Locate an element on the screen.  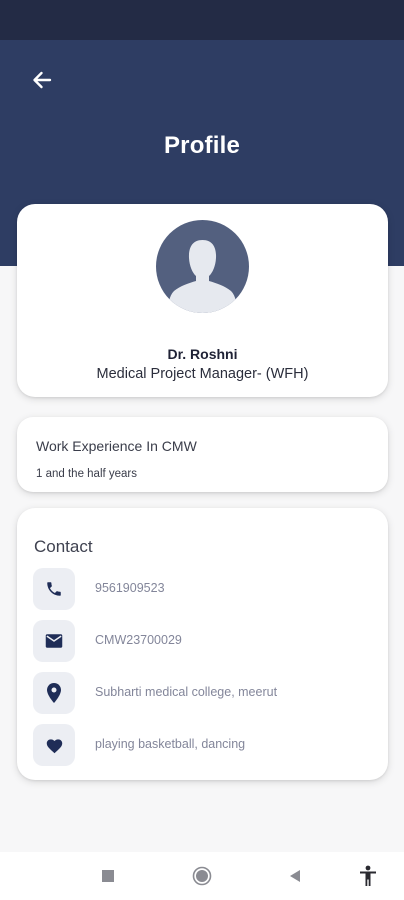
contact-row-address: Subharti medical college, meerut is located at coordinates (203, 693).